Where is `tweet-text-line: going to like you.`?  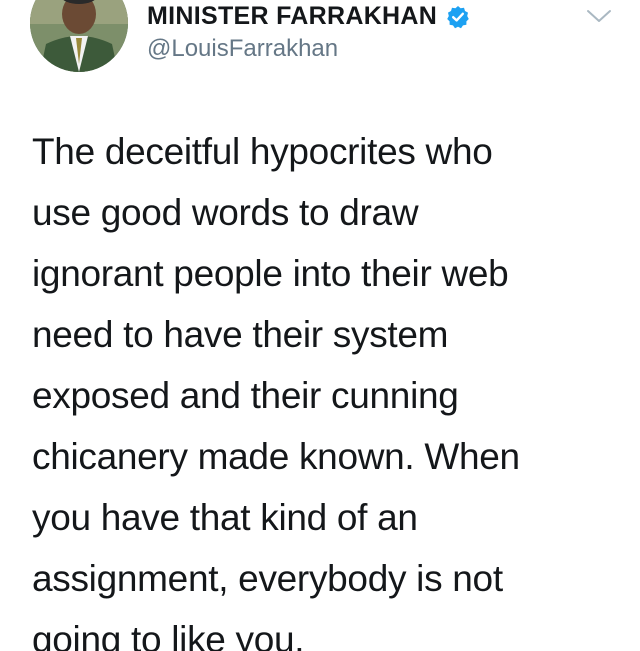 tweet-text-line: going to like you. is located at coordinates (168, 635).